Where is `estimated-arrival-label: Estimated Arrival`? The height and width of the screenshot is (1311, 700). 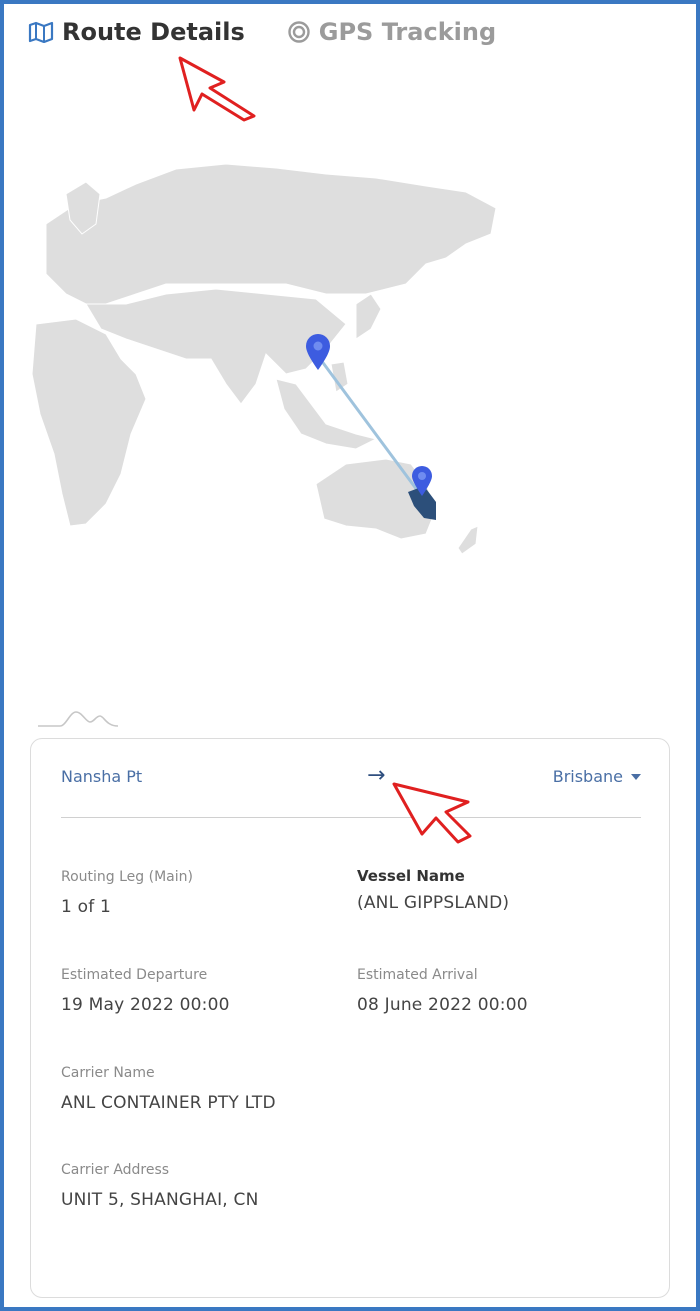
estimated-arrival-label: Estimated Arrival is located at coordinates (417, 975).